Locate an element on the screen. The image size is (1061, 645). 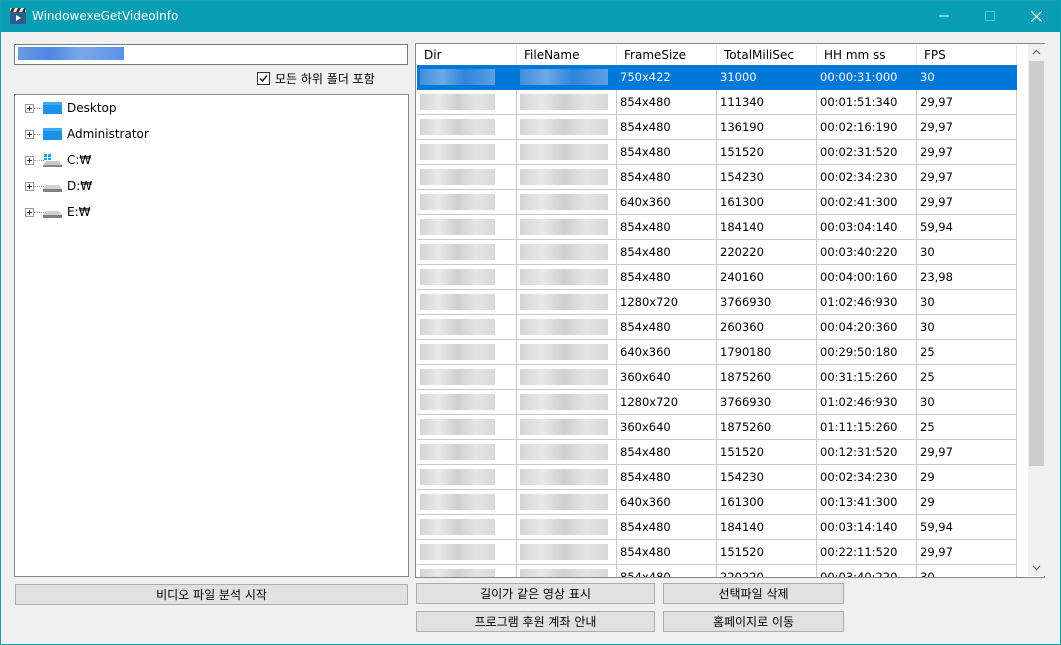
cell-fps: 29 is located at coordinates (967, 477).